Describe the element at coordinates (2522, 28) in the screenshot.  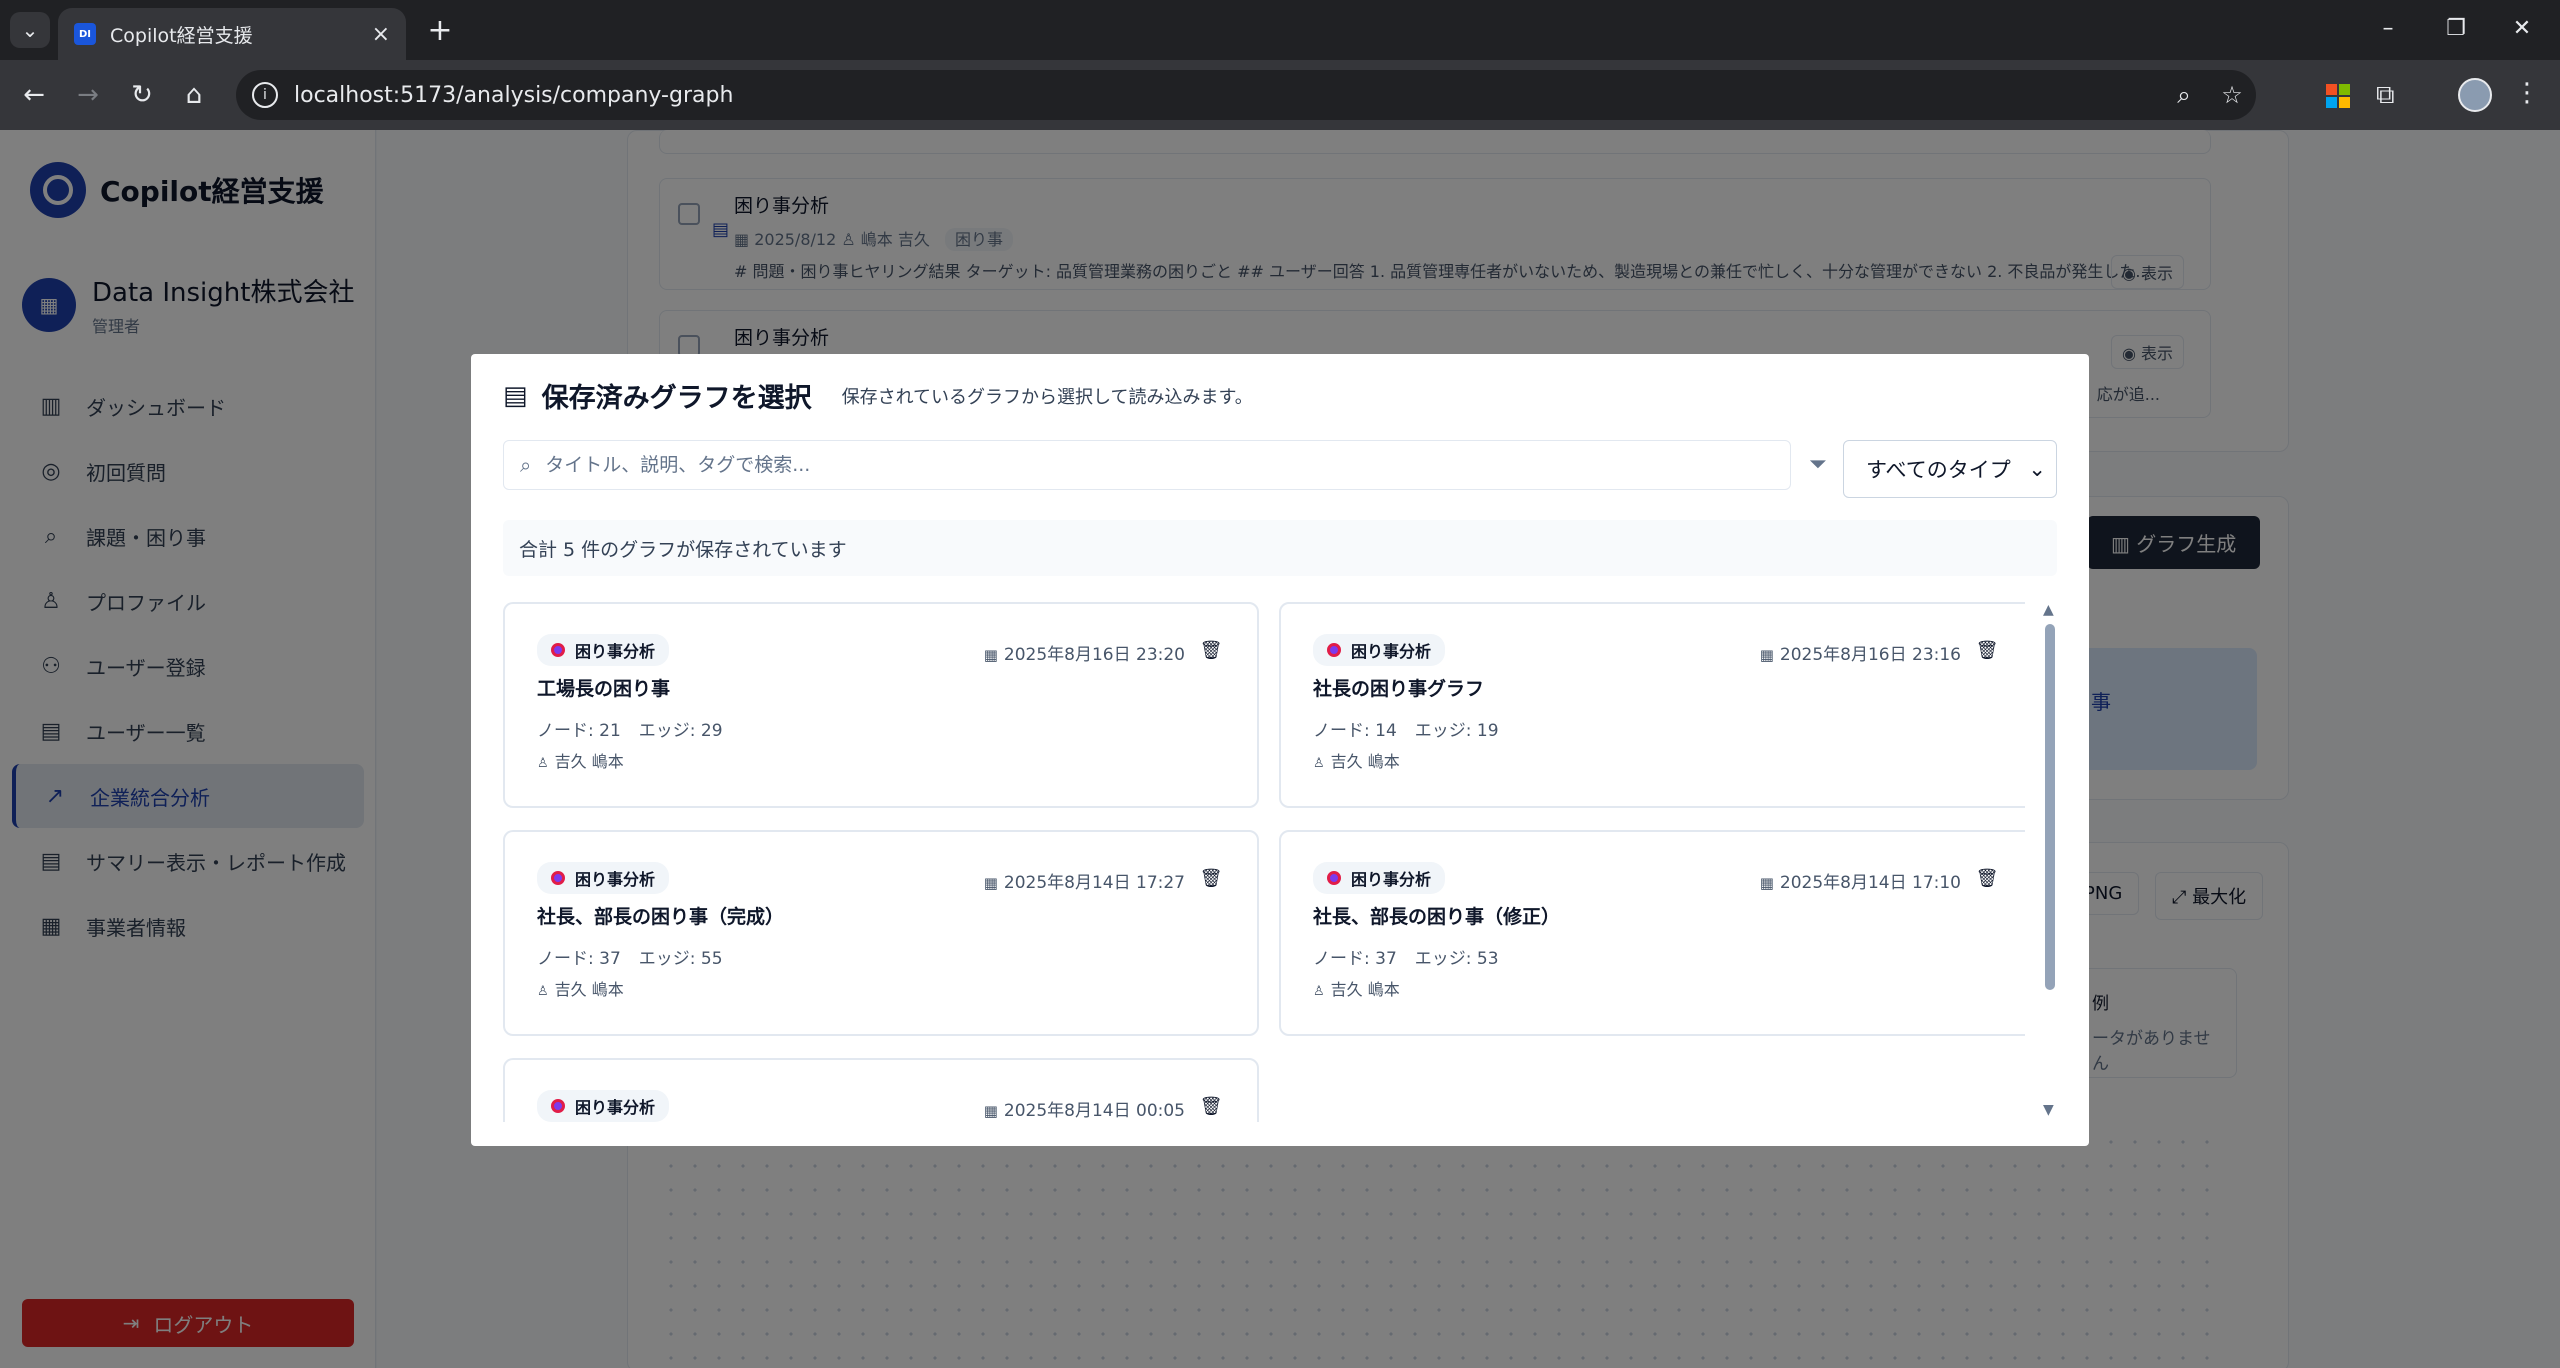
I see `window-close-icon: ✕` at that location.